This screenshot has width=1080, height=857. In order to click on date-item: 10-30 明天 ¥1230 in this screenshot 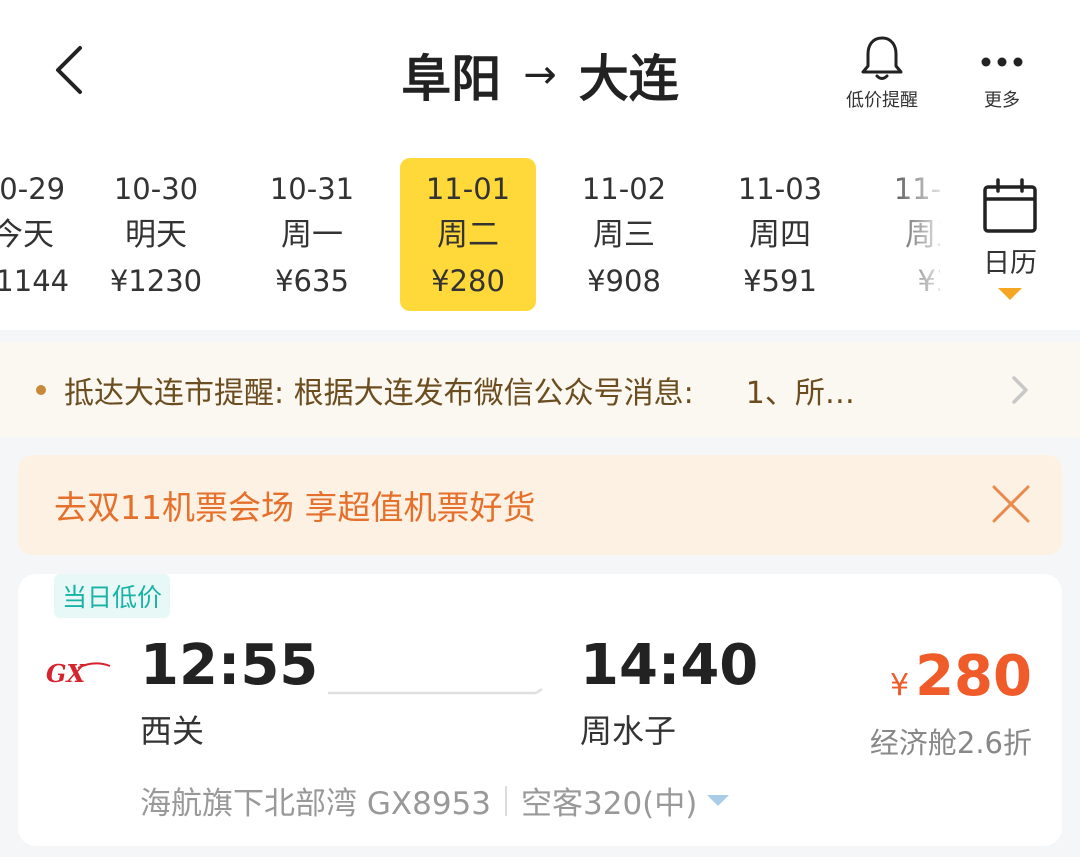, I will do `click(156, 234)`.